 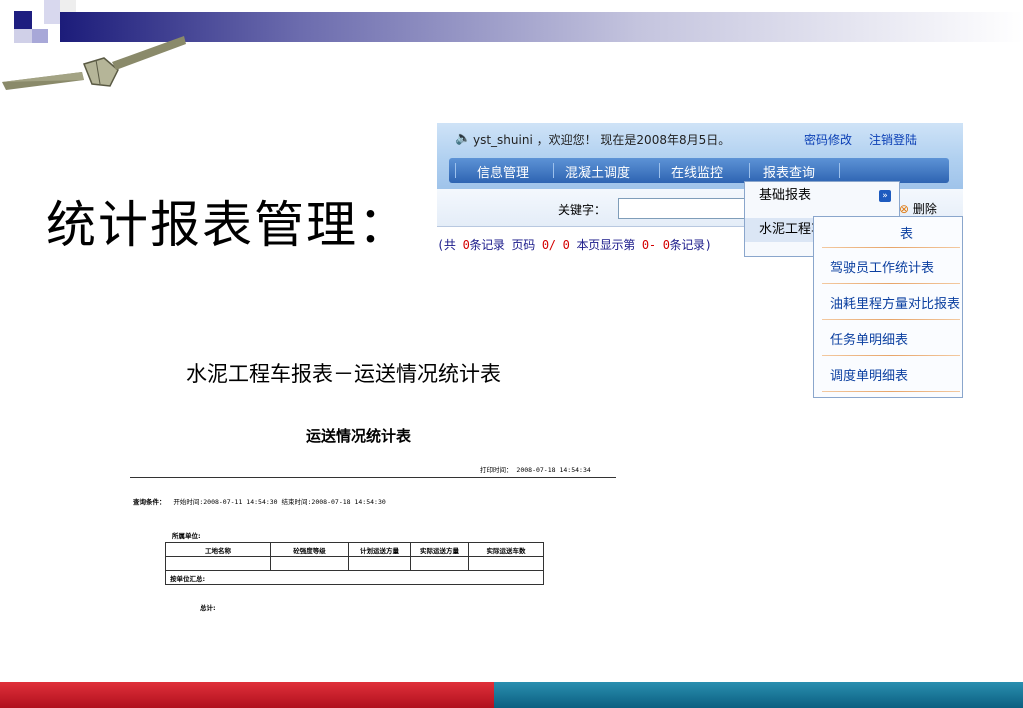 What do you see at coordinates (503, 171) in the screenshot?
I see `nav-info-management: 信息管理` at bounding box center [503, 171].